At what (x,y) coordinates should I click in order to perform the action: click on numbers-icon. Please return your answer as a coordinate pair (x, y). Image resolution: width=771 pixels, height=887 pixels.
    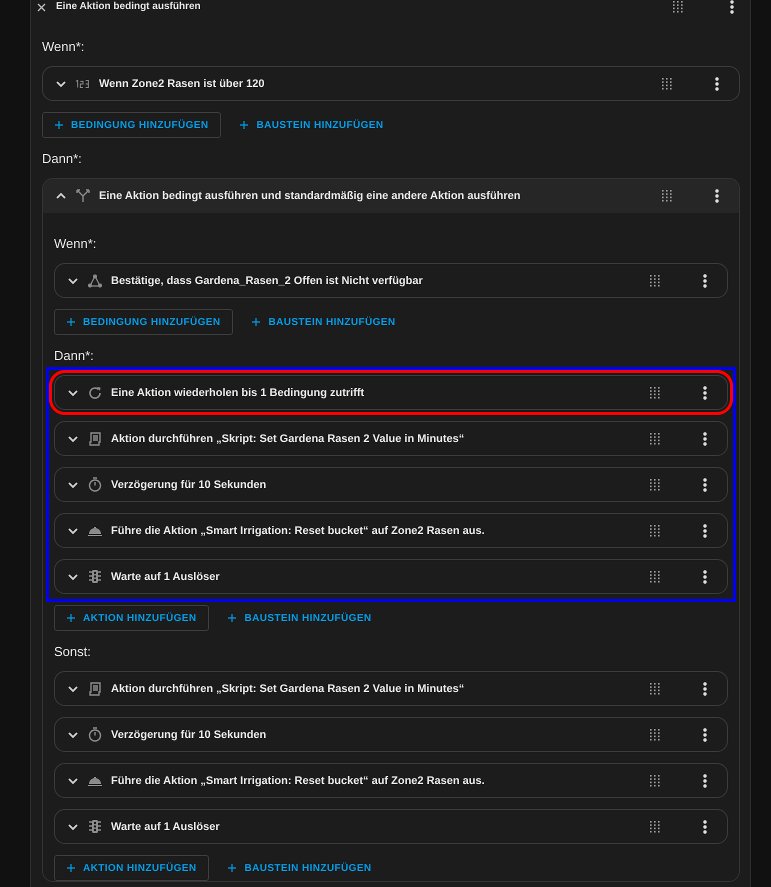
    Looking at the image, I should click on (83, 83).